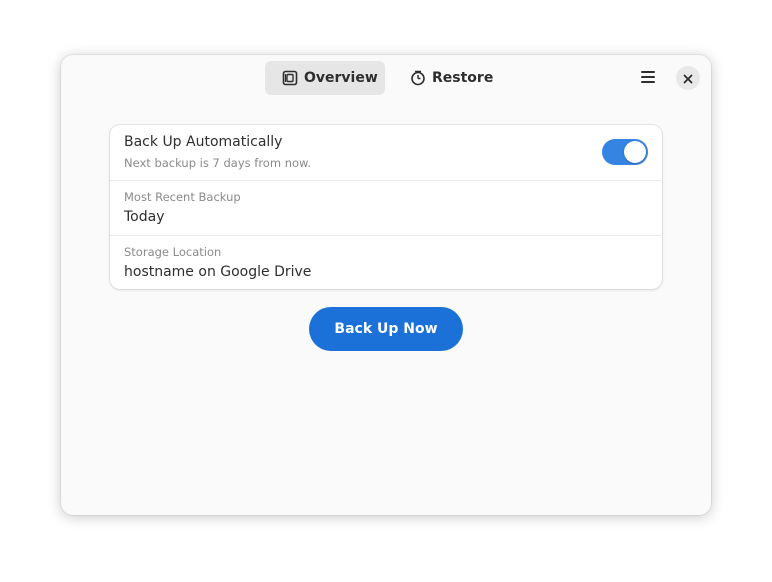 This screenshot has width=772, height=582. What do you see at coordinates (635, 152) in the screenshot?
I see `switch-knob` at bounding box center [635, 152].